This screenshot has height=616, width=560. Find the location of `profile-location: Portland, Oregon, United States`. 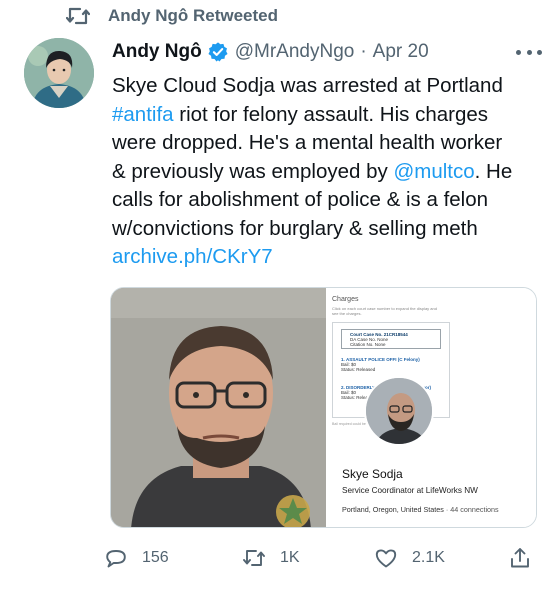

profile-location: Portland, Oregon, United States is located at coordinates (393, 509).